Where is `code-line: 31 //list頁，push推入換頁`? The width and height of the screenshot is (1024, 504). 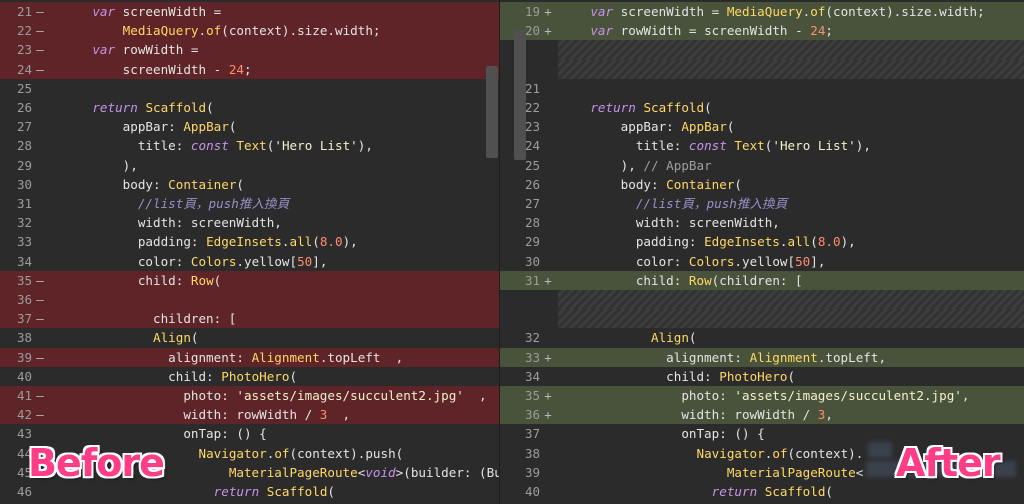 code-line: 31 //list頁，push推入換頁 is located at coordinates (249, 203).